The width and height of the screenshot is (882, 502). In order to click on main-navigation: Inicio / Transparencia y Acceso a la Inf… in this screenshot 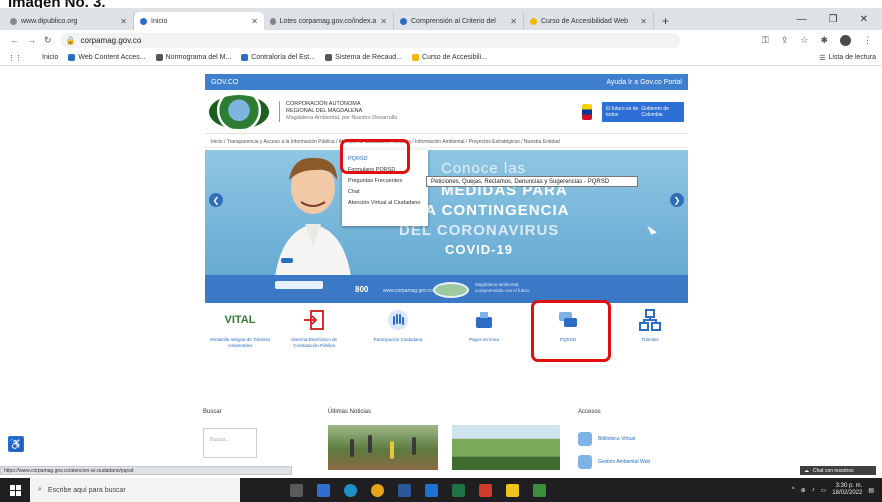, I will do `click(446, 142)`.